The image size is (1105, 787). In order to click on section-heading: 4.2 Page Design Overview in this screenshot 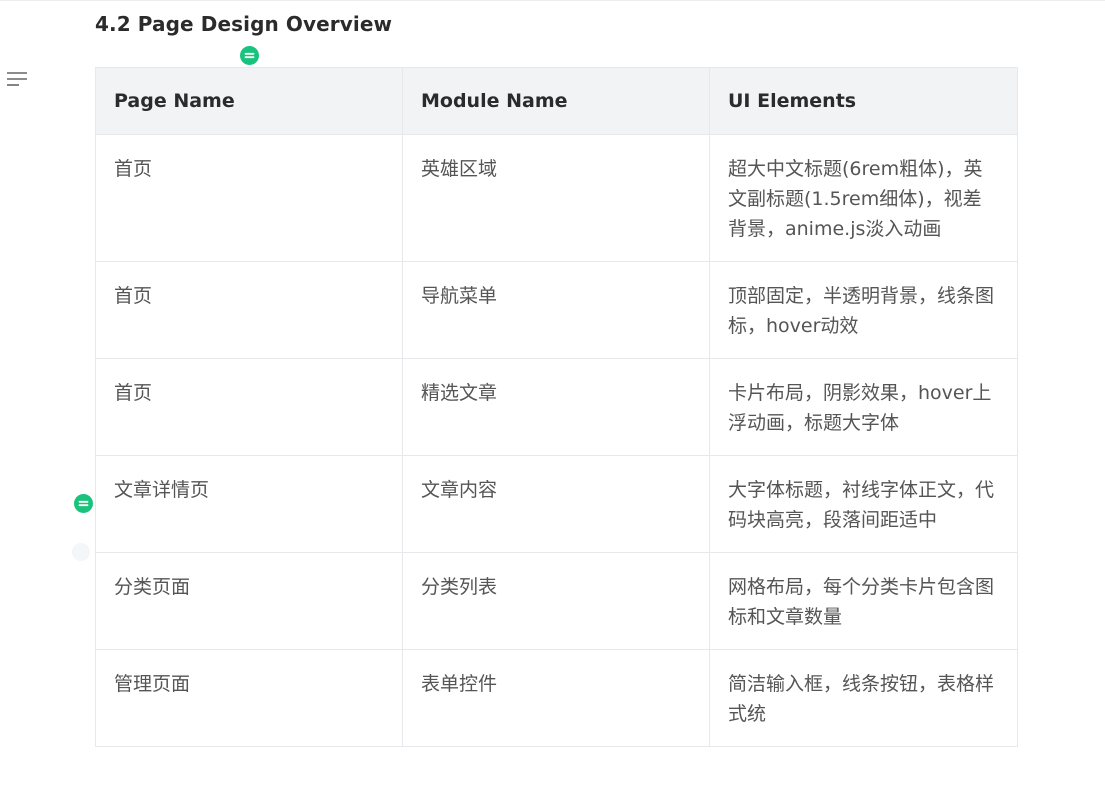, I will do `click(244, 24)`.